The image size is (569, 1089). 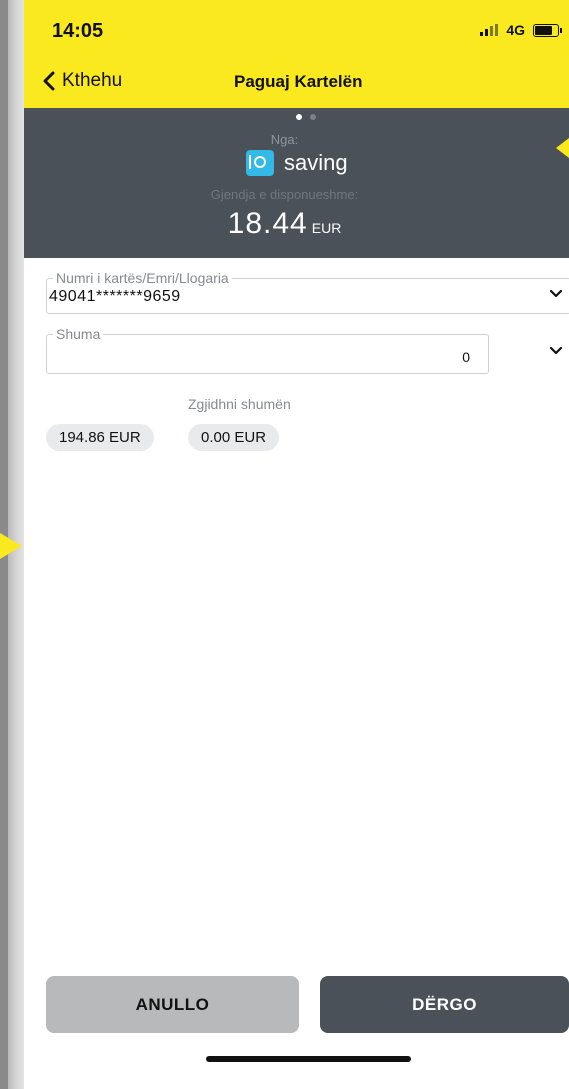 I want to click on amount-chip: 194.86 EUR, so click(x=100, y=437).